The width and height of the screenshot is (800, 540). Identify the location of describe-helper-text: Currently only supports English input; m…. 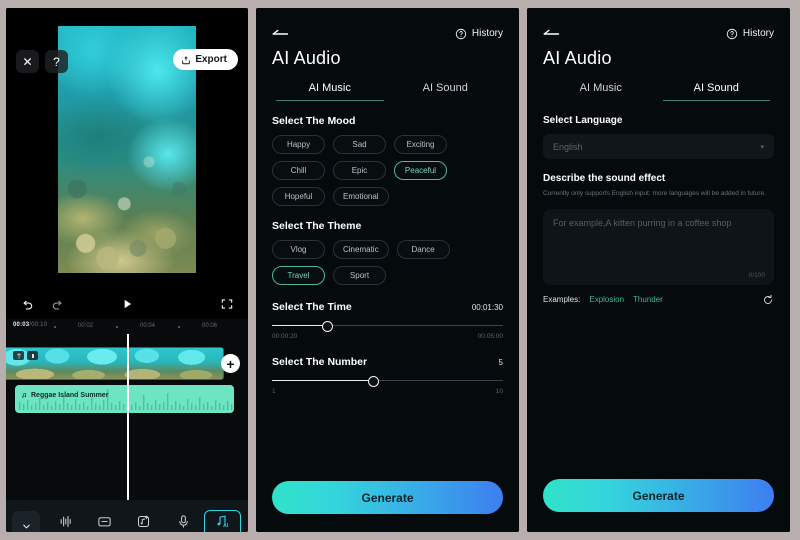
(654, 193).